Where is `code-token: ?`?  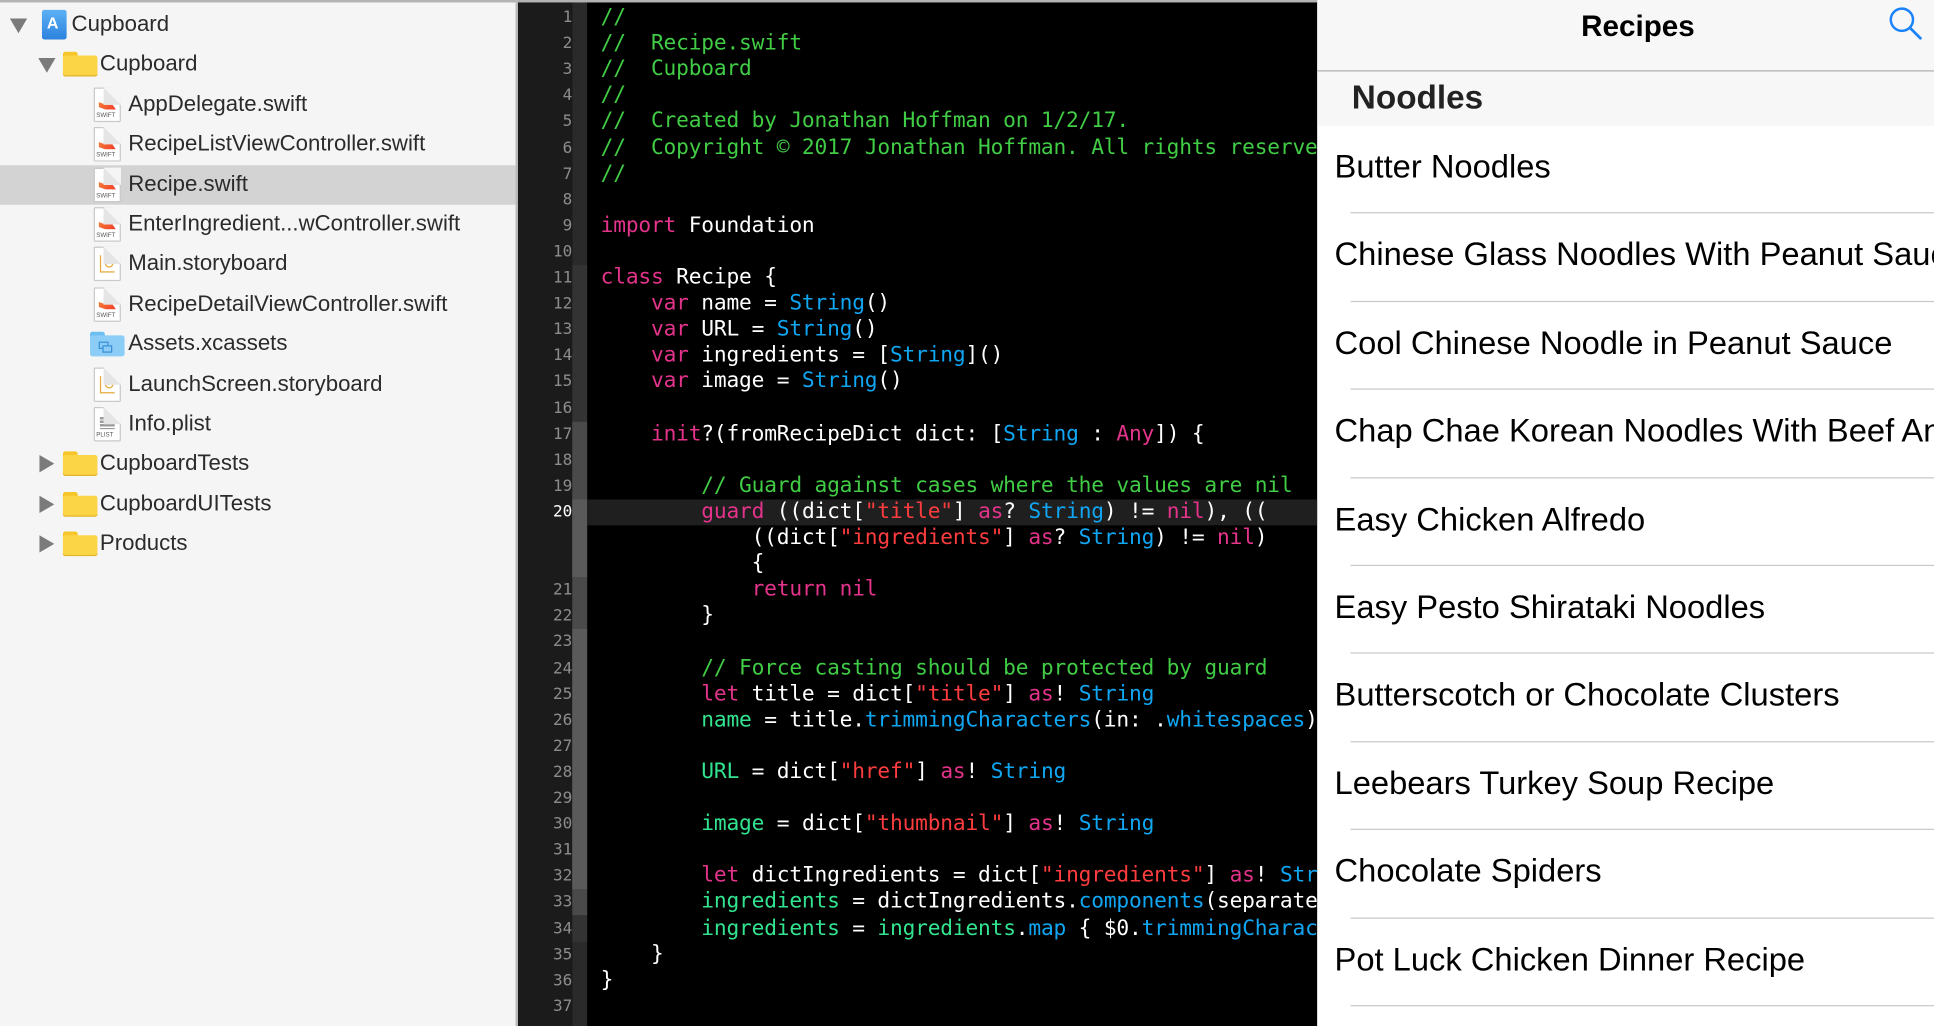 code-token: ? is located at coordinates (1016, 511).